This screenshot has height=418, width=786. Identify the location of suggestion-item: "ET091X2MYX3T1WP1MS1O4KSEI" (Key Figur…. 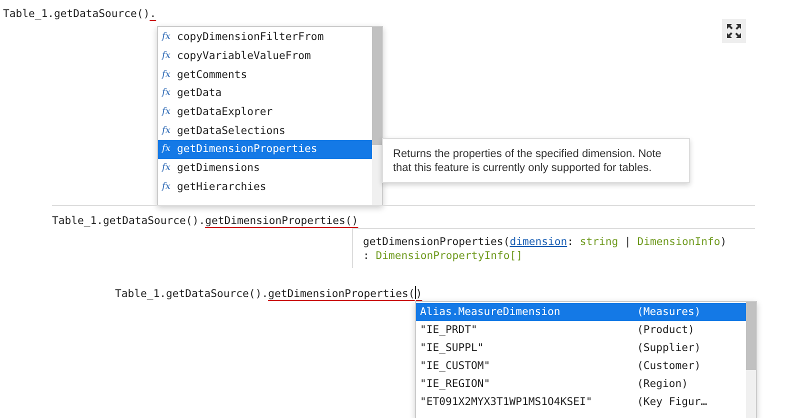
(581, 402).